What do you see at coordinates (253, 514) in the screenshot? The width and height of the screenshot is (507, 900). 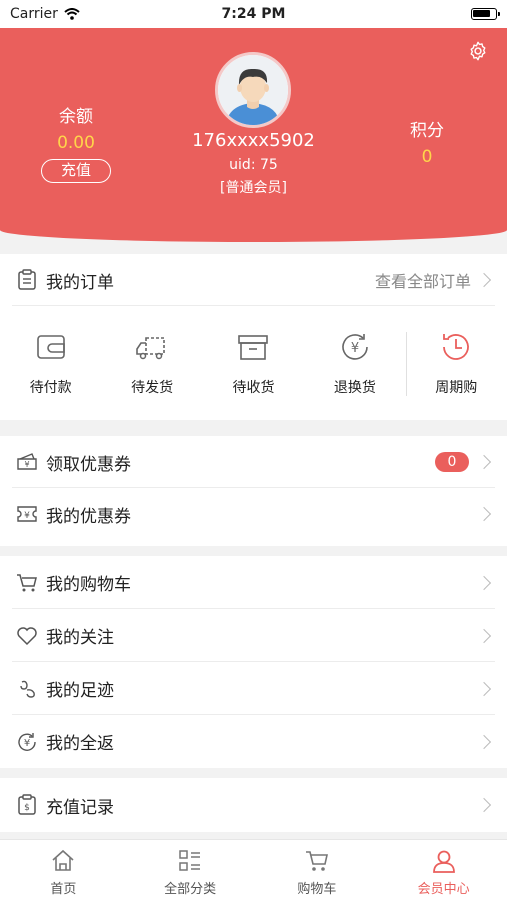 I see `my-coupons-row: ¥ 我的优惠券` at bounding box center [253, 514].